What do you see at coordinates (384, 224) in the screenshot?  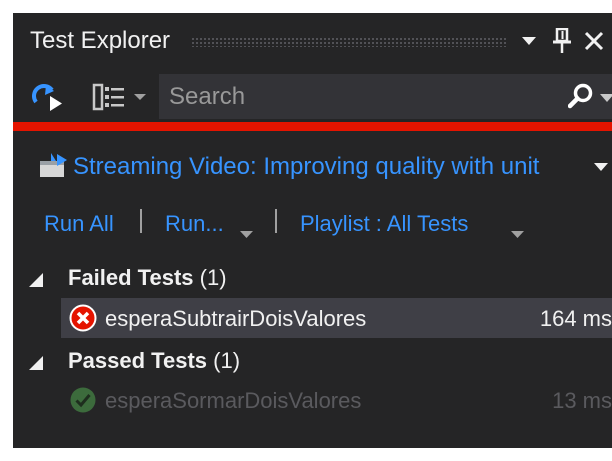 I see `playlist-link: Playlist : All Tests` at bounding box center [384, 224].